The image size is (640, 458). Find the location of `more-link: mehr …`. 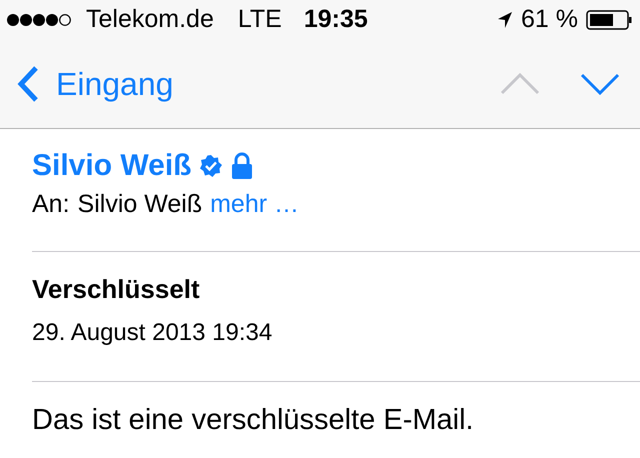

more-link: mehr … is located at coordinates (254, 204).